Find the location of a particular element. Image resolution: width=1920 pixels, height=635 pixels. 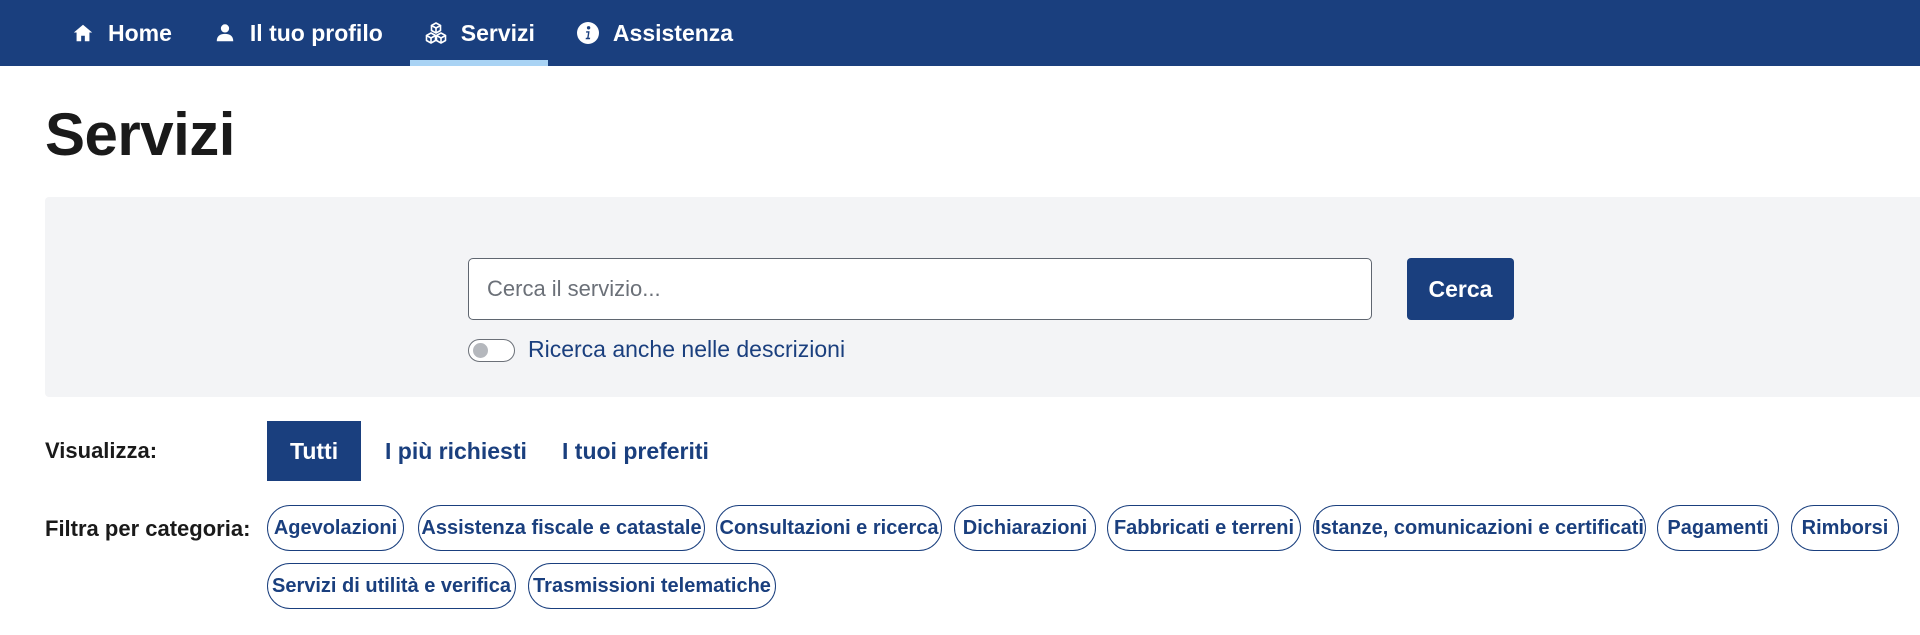

filter-label: Filtra per categoria: is located at coordinates (148, 528).